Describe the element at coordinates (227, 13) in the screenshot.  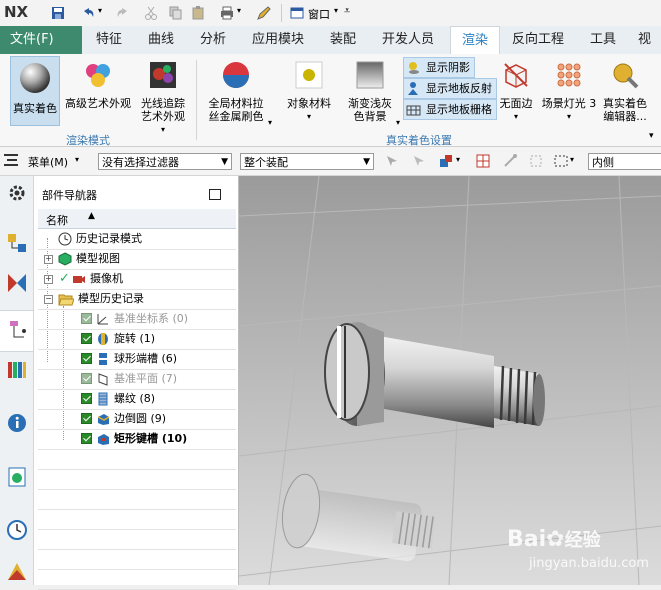
I see `print-icon` at that location.